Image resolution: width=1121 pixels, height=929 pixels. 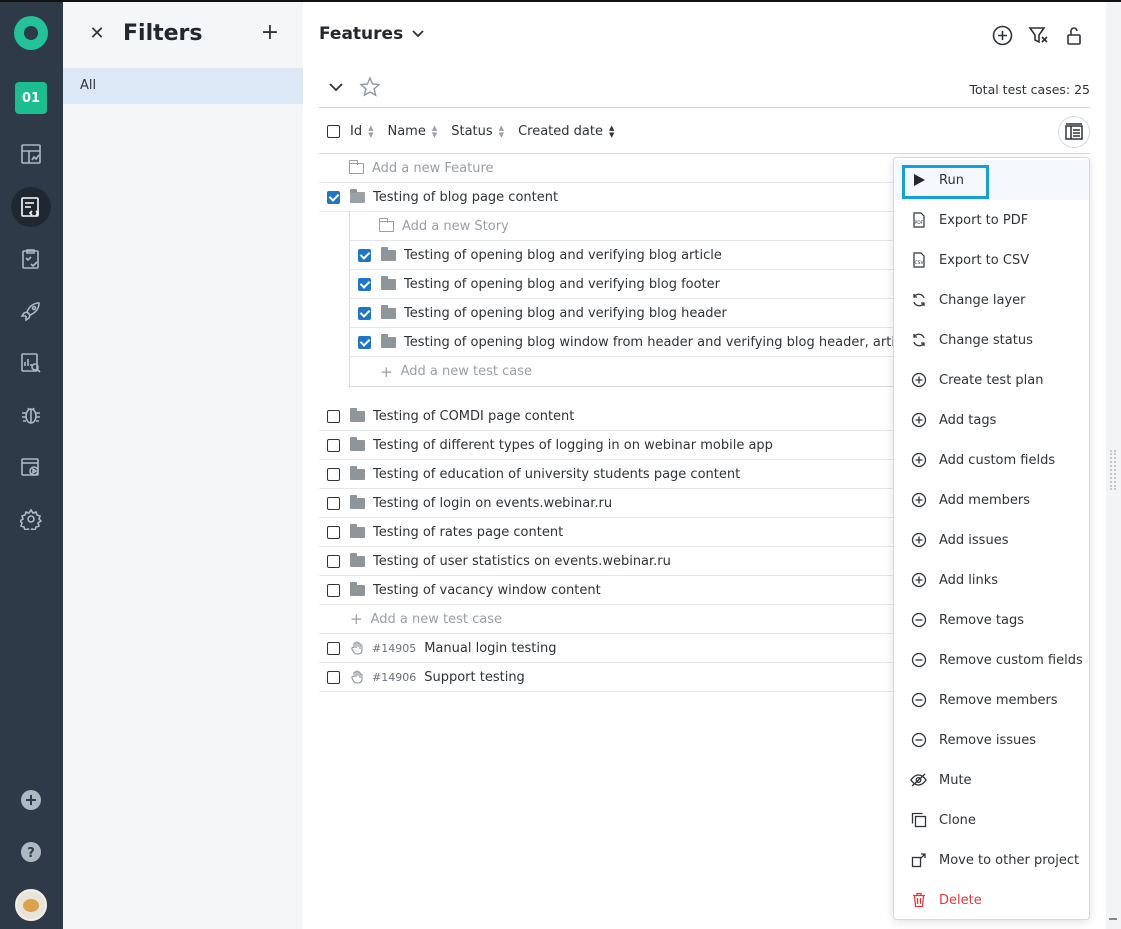 I want to click on menu-item-remove-custom-fields: Remove custom fields, so click(x=991, y=660).